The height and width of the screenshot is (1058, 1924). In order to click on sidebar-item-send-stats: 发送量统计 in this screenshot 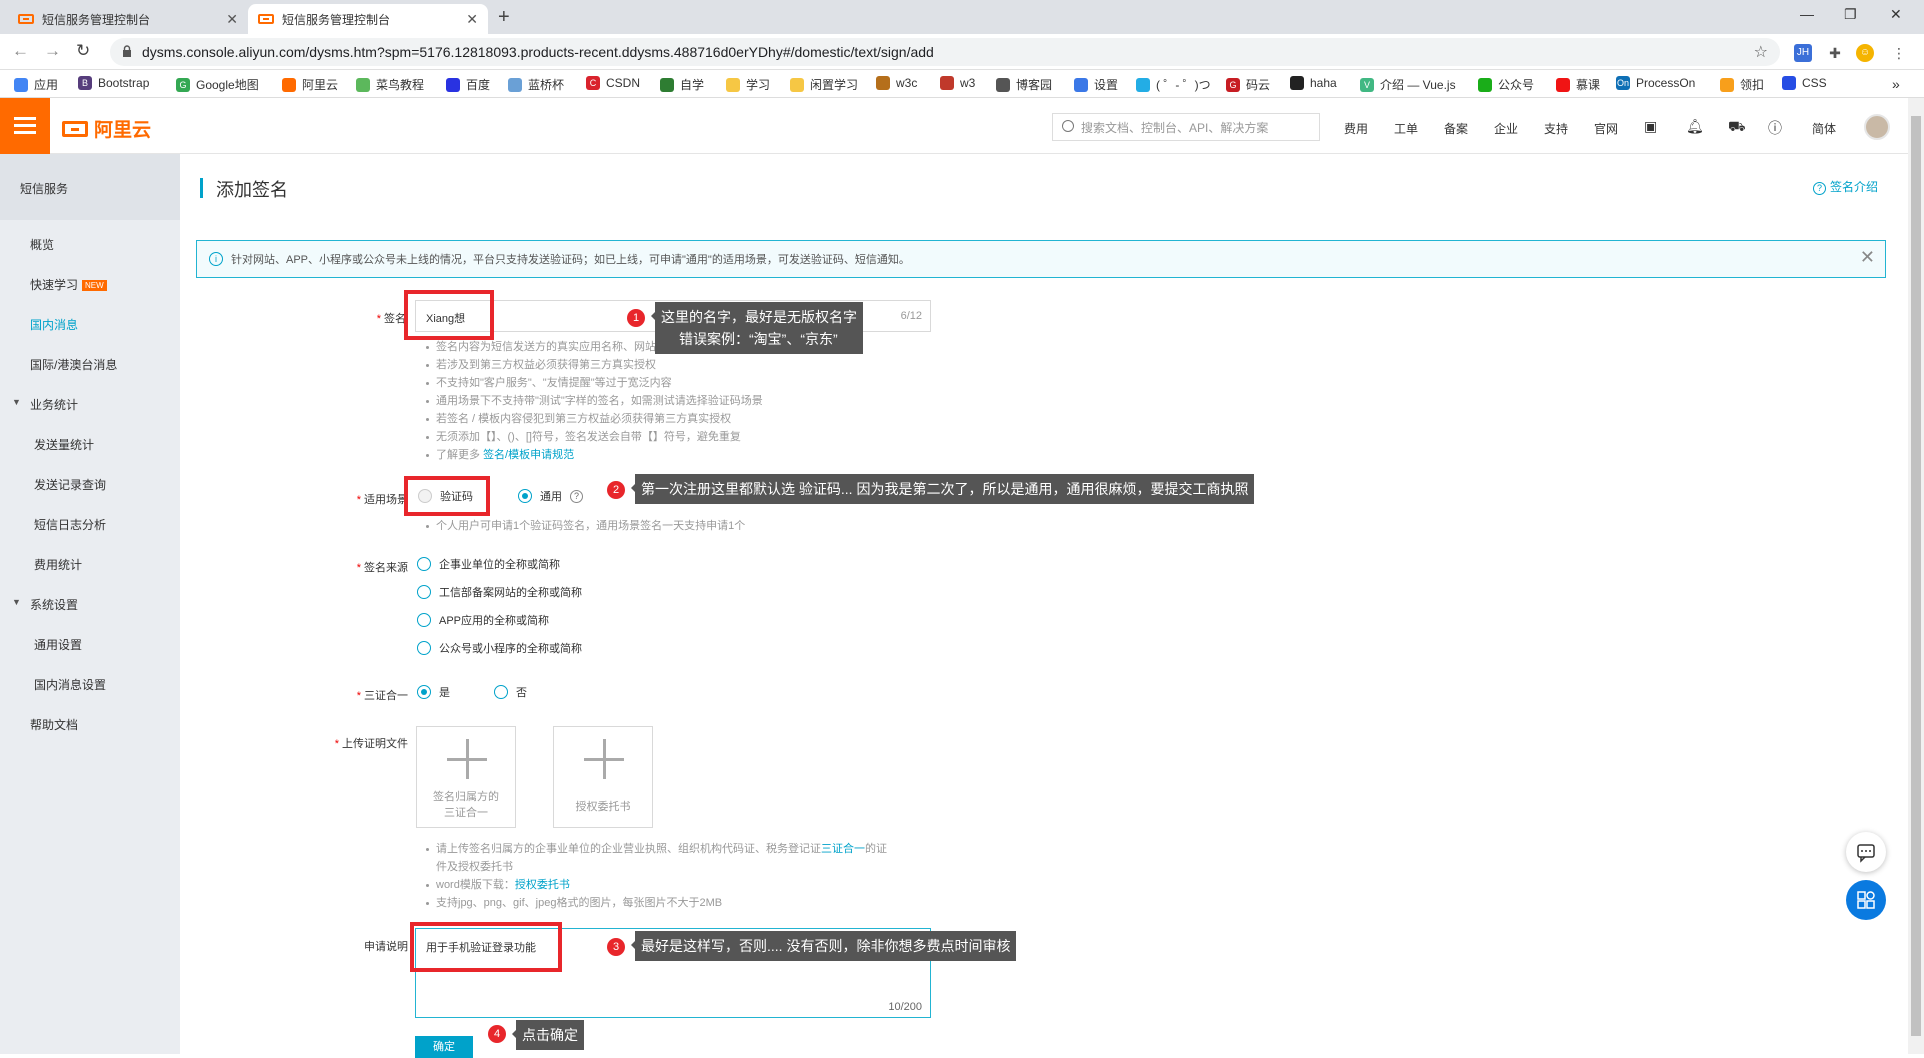, I will do `click(64, 444)`.